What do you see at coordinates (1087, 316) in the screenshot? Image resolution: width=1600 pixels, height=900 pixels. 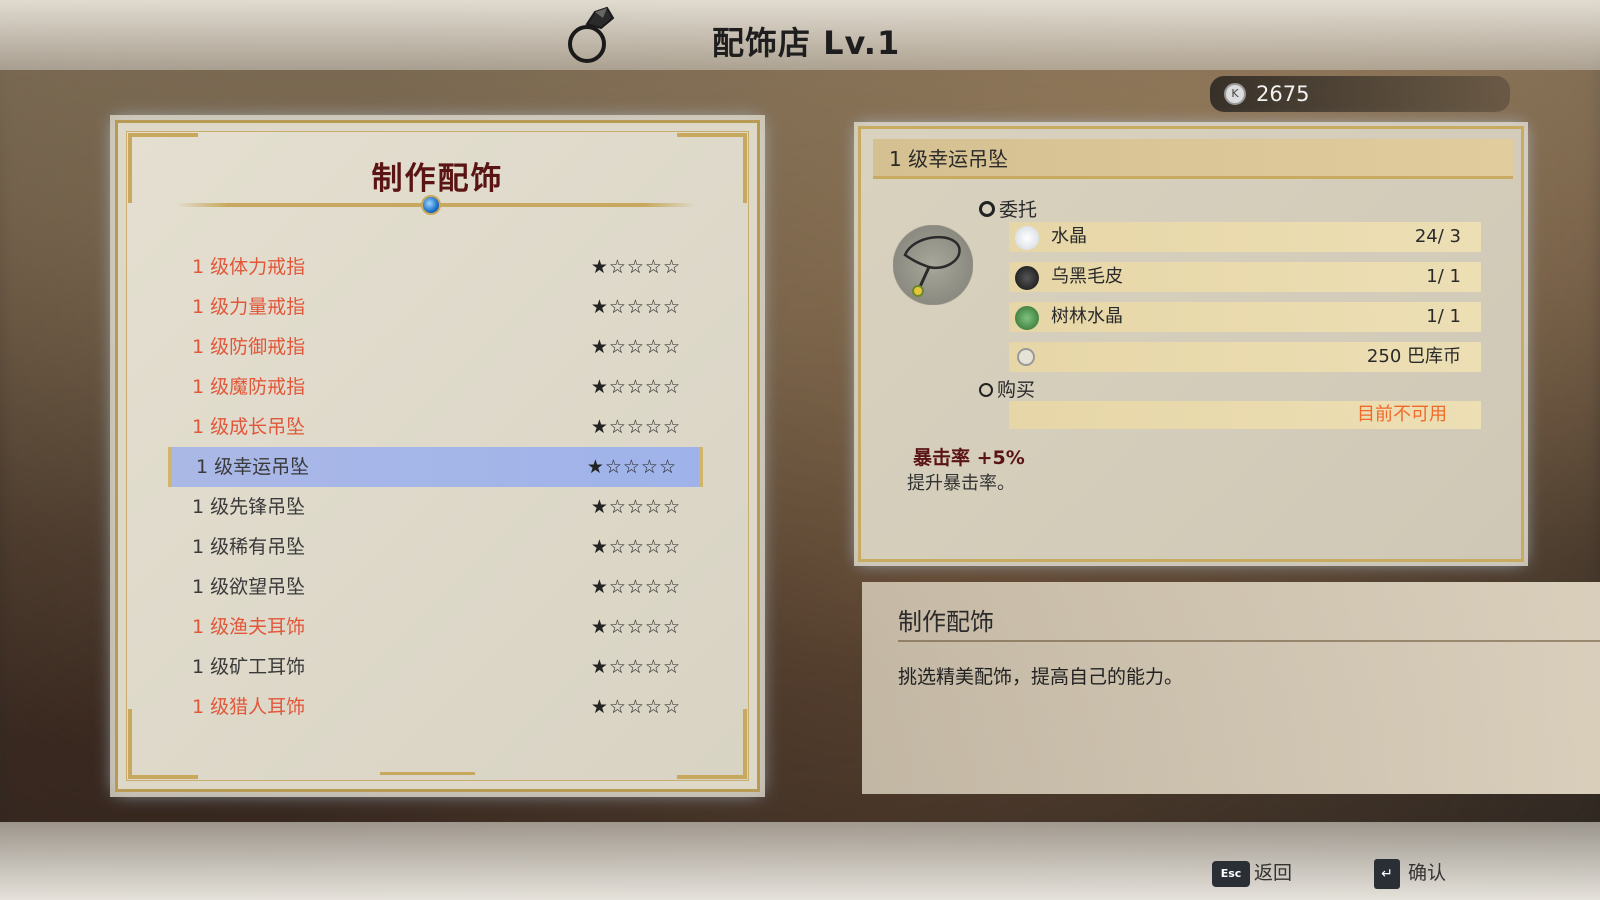 I see `material-name: 树林水晶` at bounding box center [1087, 316].